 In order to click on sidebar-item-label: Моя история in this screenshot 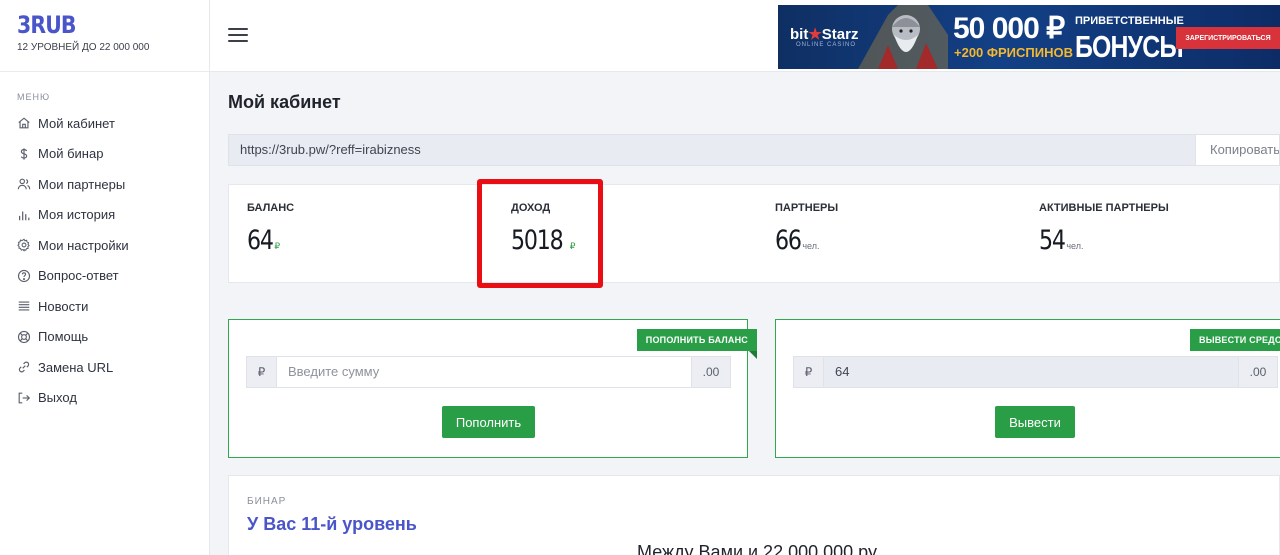, I will do `click(77, 215)`.